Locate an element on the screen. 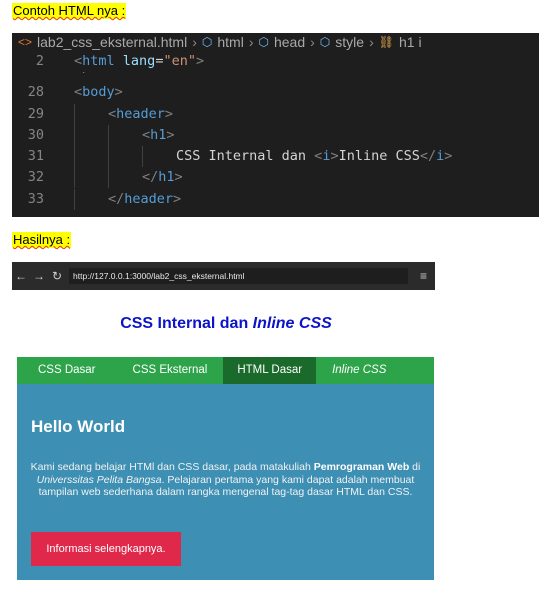  breadcrumb-style: style is located at coordinates (349, 42).